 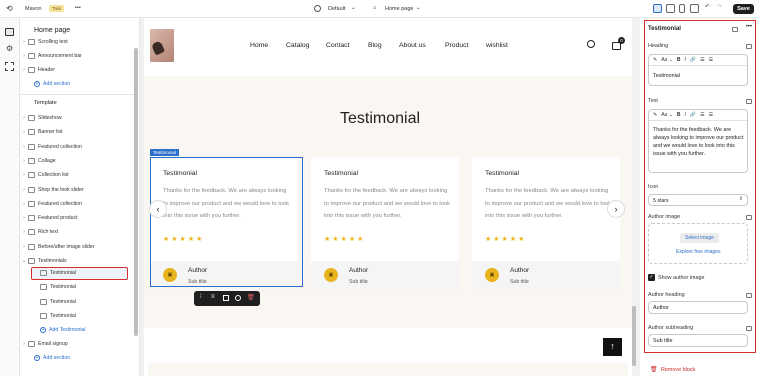 What do you see at coordinates (90, 84) in the screenshot?
I see `add-section-header-link: + Add section` at bounding box center [90, 84].